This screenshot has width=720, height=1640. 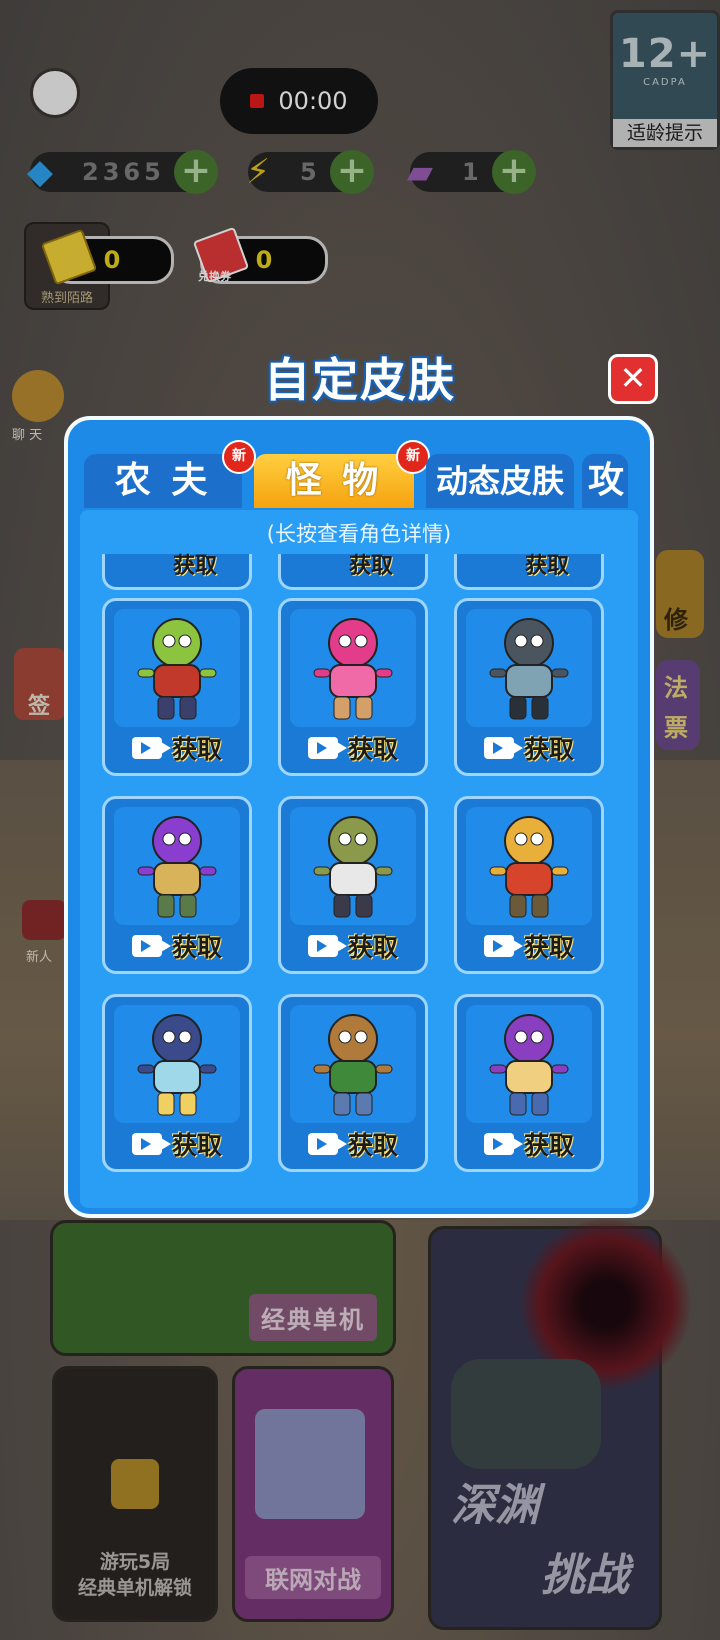 I want to click on close-icon: ✕, so click(x=633, y=378).